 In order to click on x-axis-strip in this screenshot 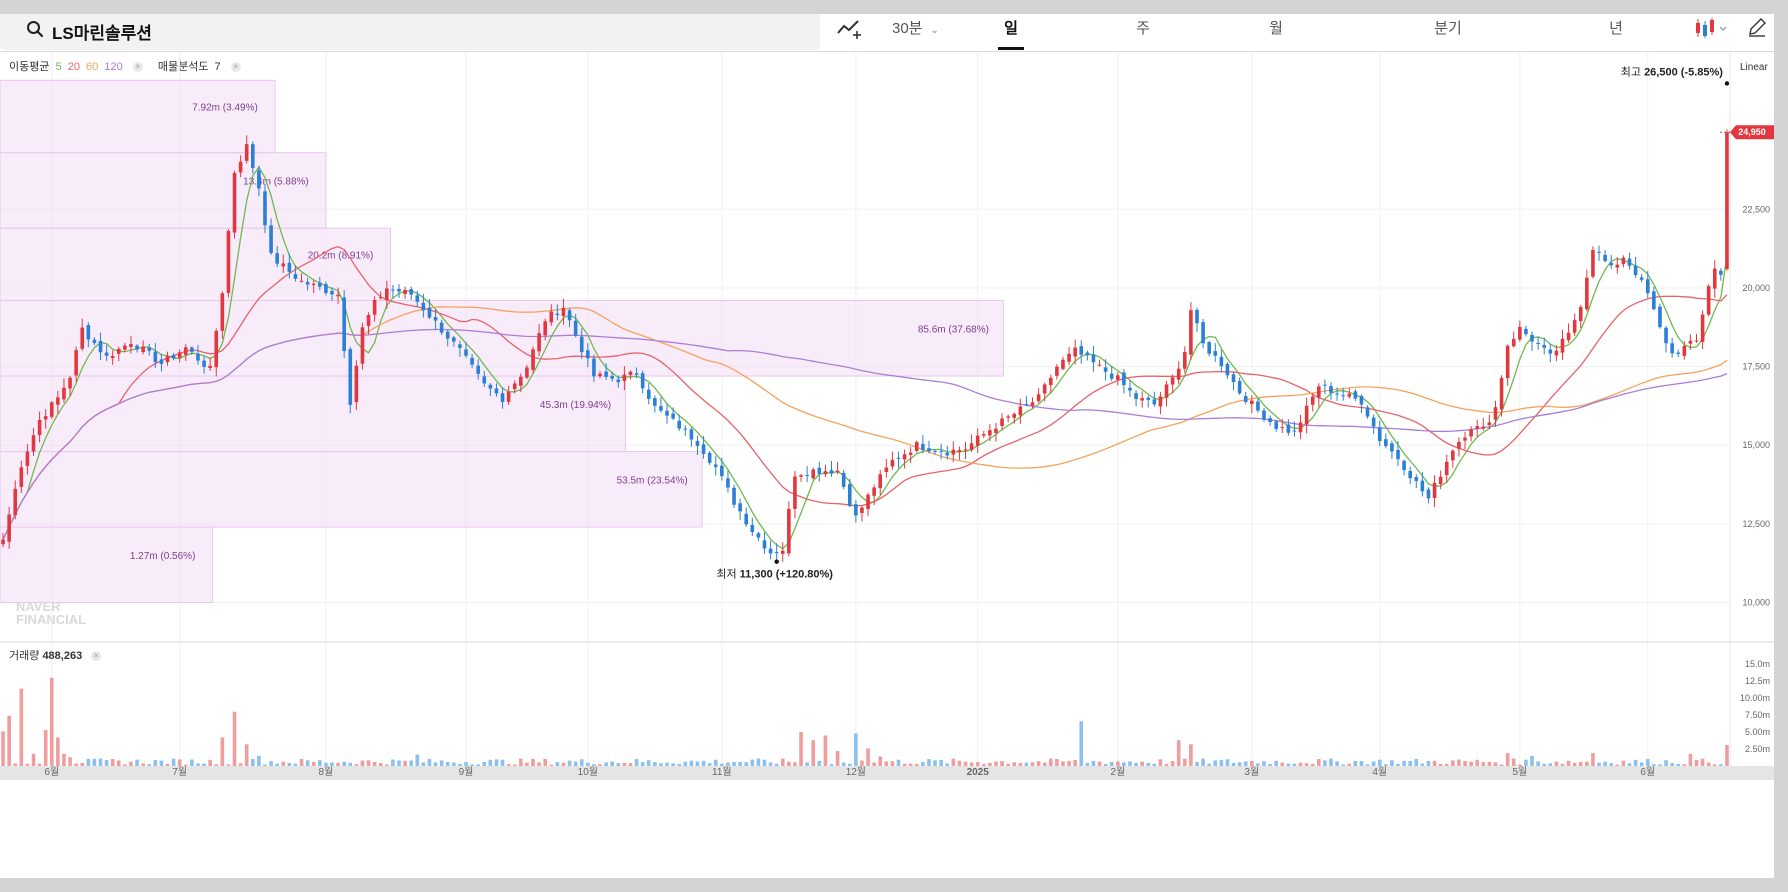, I will do `click(887, 773)`.